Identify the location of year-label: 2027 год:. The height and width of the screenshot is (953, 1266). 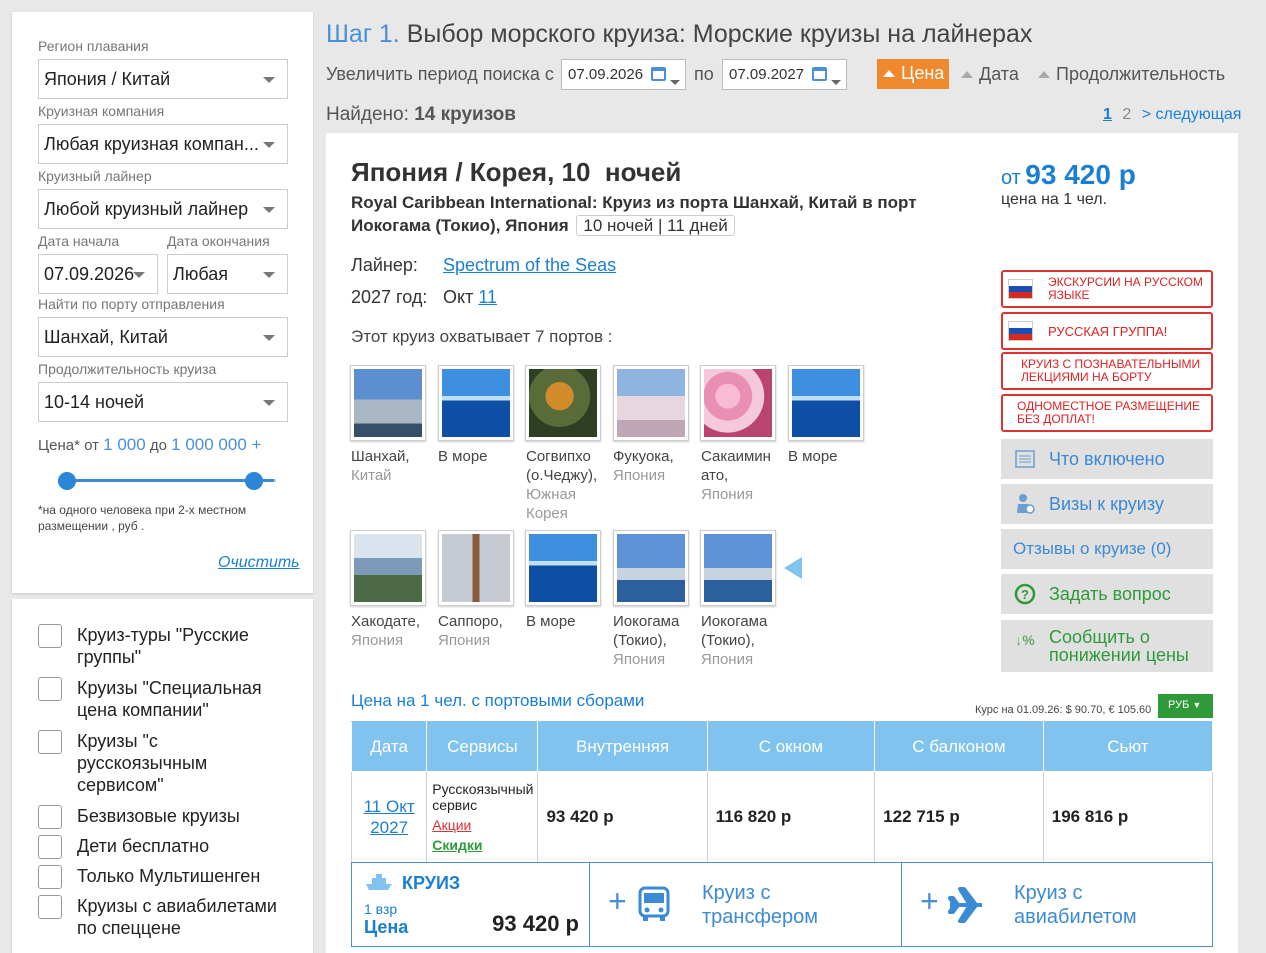
(389, 297).